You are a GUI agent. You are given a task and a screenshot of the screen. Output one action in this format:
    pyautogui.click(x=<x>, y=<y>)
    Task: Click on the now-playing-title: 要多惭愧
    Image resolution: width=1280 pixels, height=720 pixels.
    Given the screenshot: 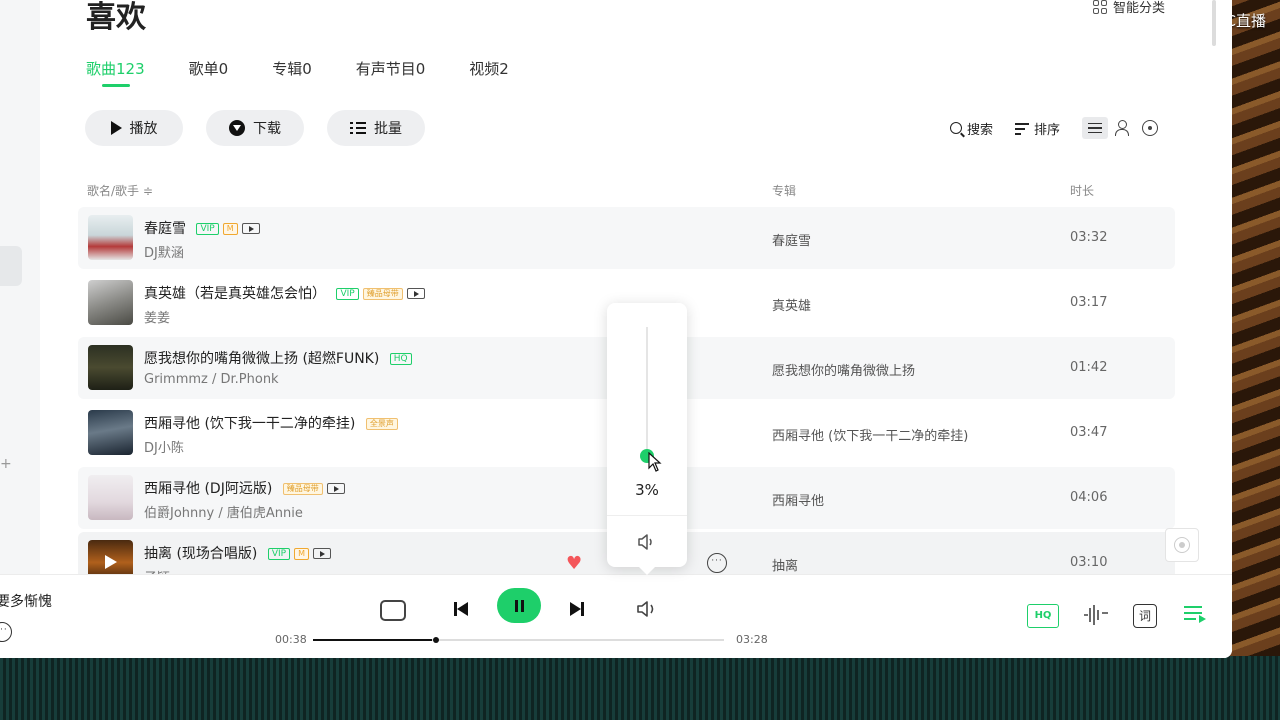 What is the action you would take?
    pyautogui.click(x=26, y=601)
    